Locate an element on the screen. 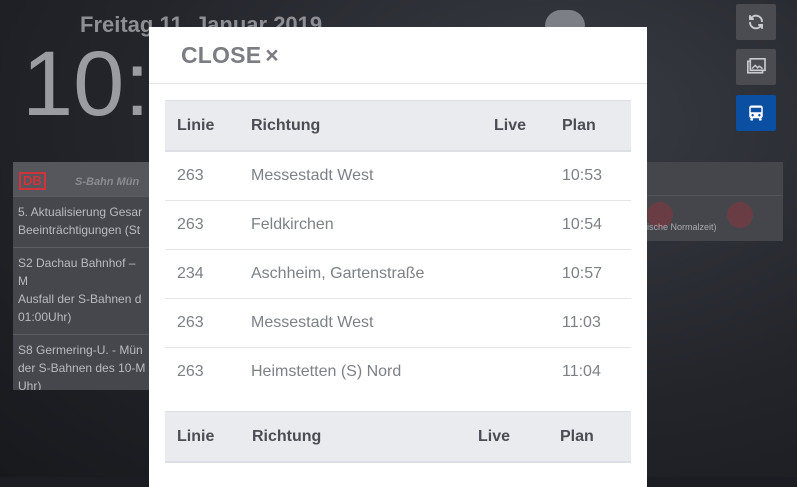 The width and height of the screenshot is (797, 487). cell-direction: Heimstetten (S) Nord is located at coordinates (326, 371).